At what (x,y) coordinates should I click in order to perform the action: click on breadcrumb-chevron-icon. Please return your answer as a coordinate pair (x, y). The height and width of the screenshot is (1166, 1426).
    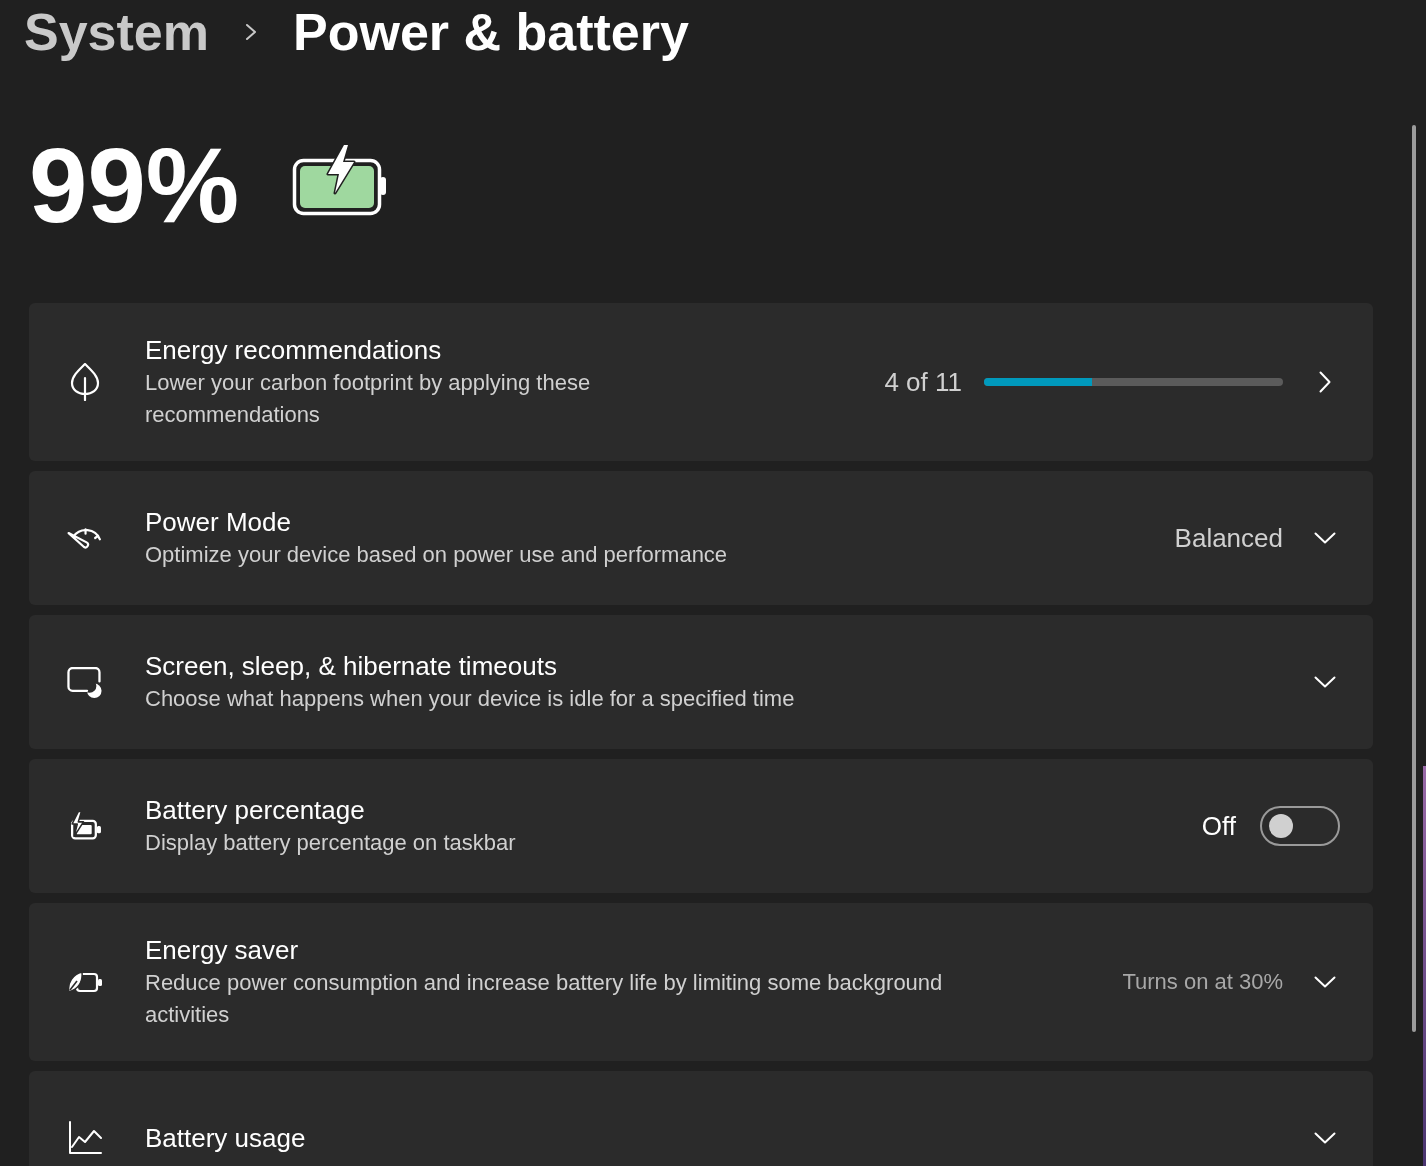
    Looking at the image, I should click on (251, 32).